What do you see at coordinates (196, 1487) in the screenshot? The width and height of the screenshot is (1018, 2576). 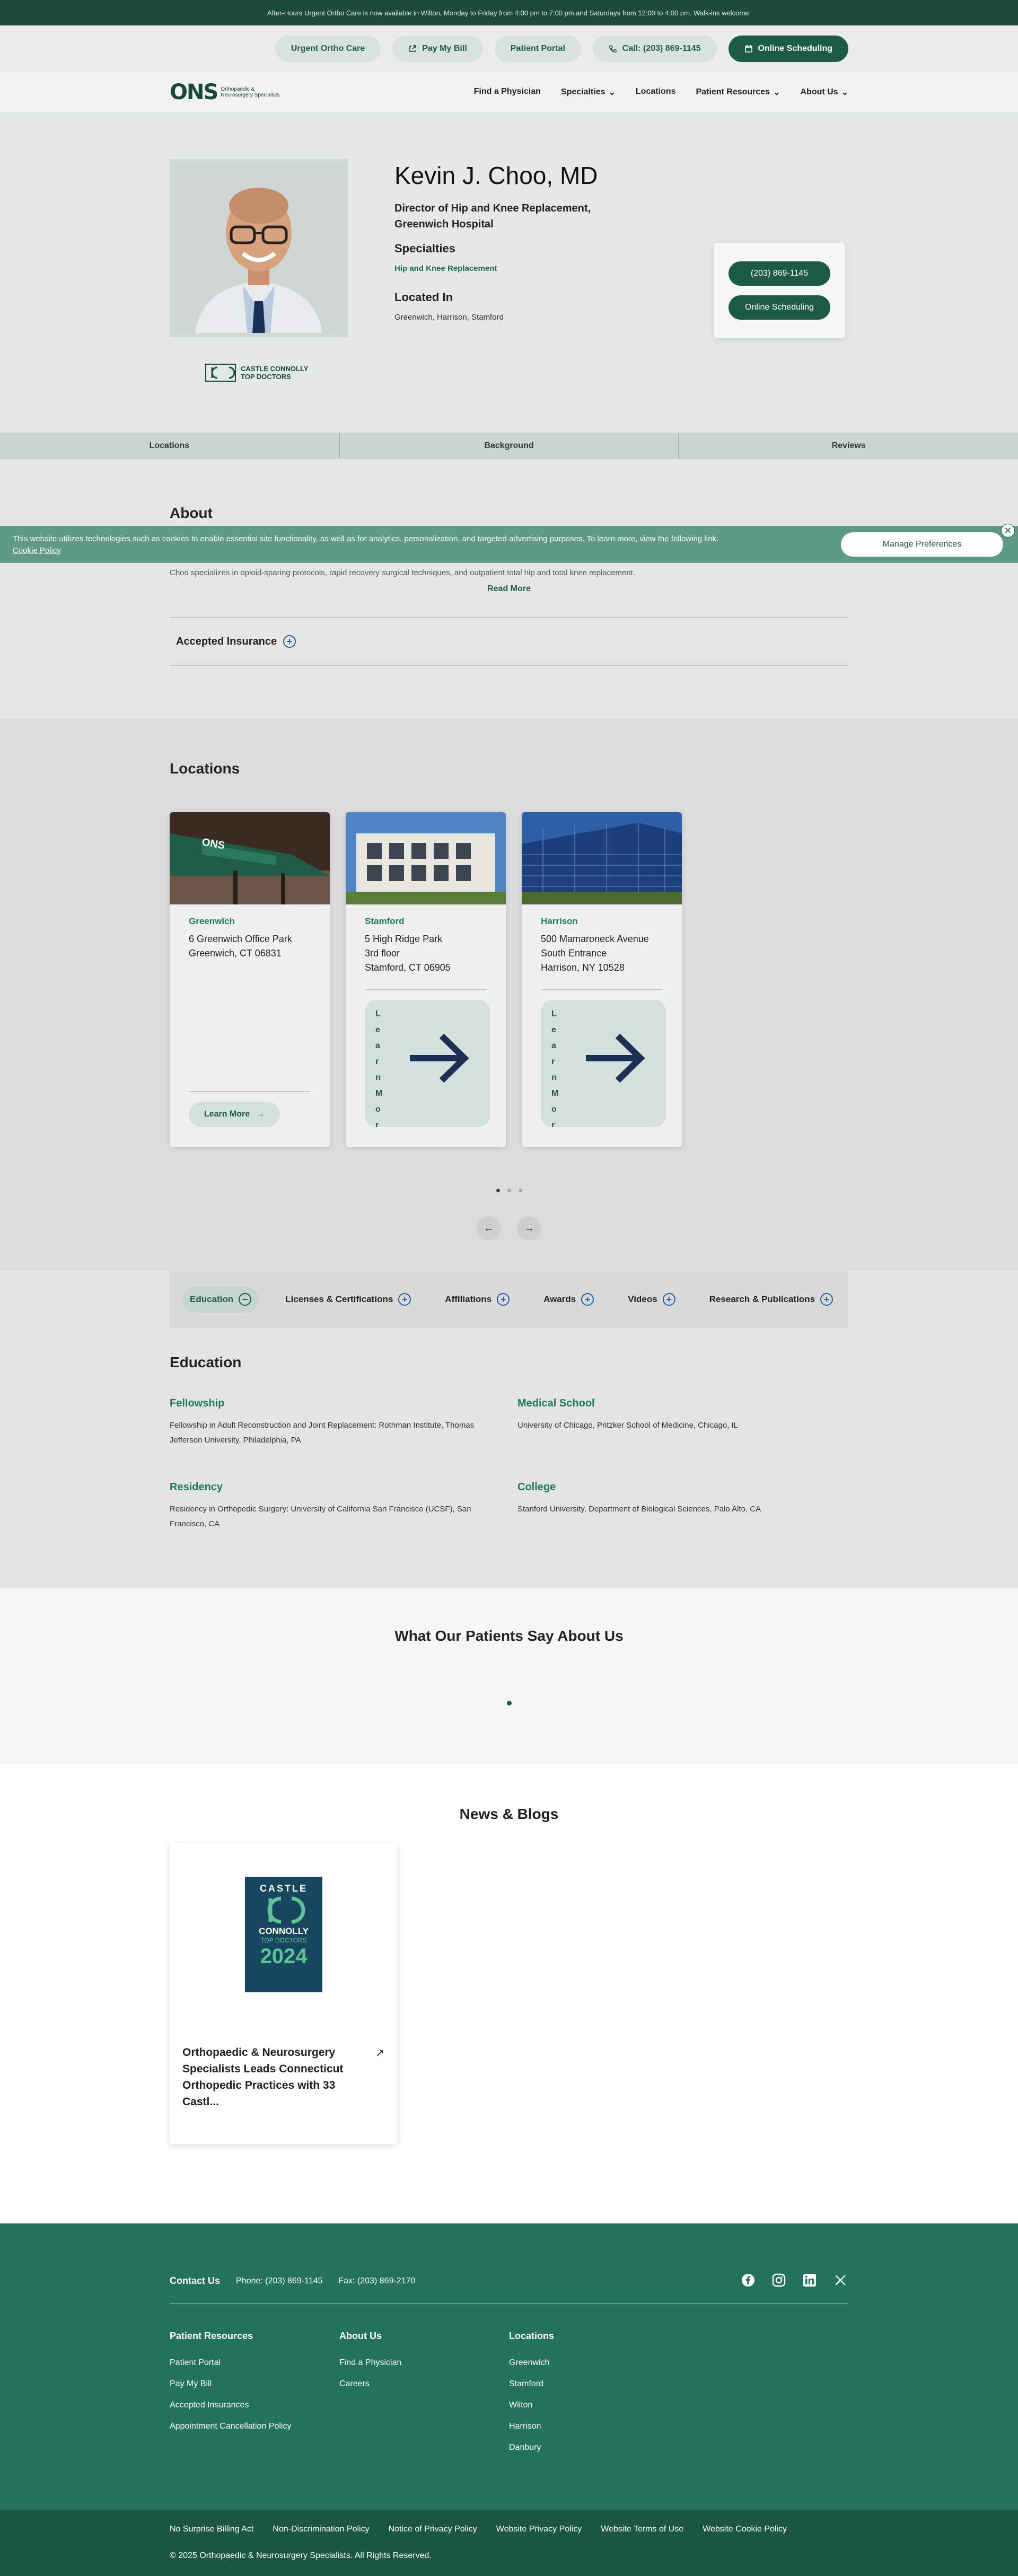 I see `residency-label: Residency` at bounding box center [196, 1487].